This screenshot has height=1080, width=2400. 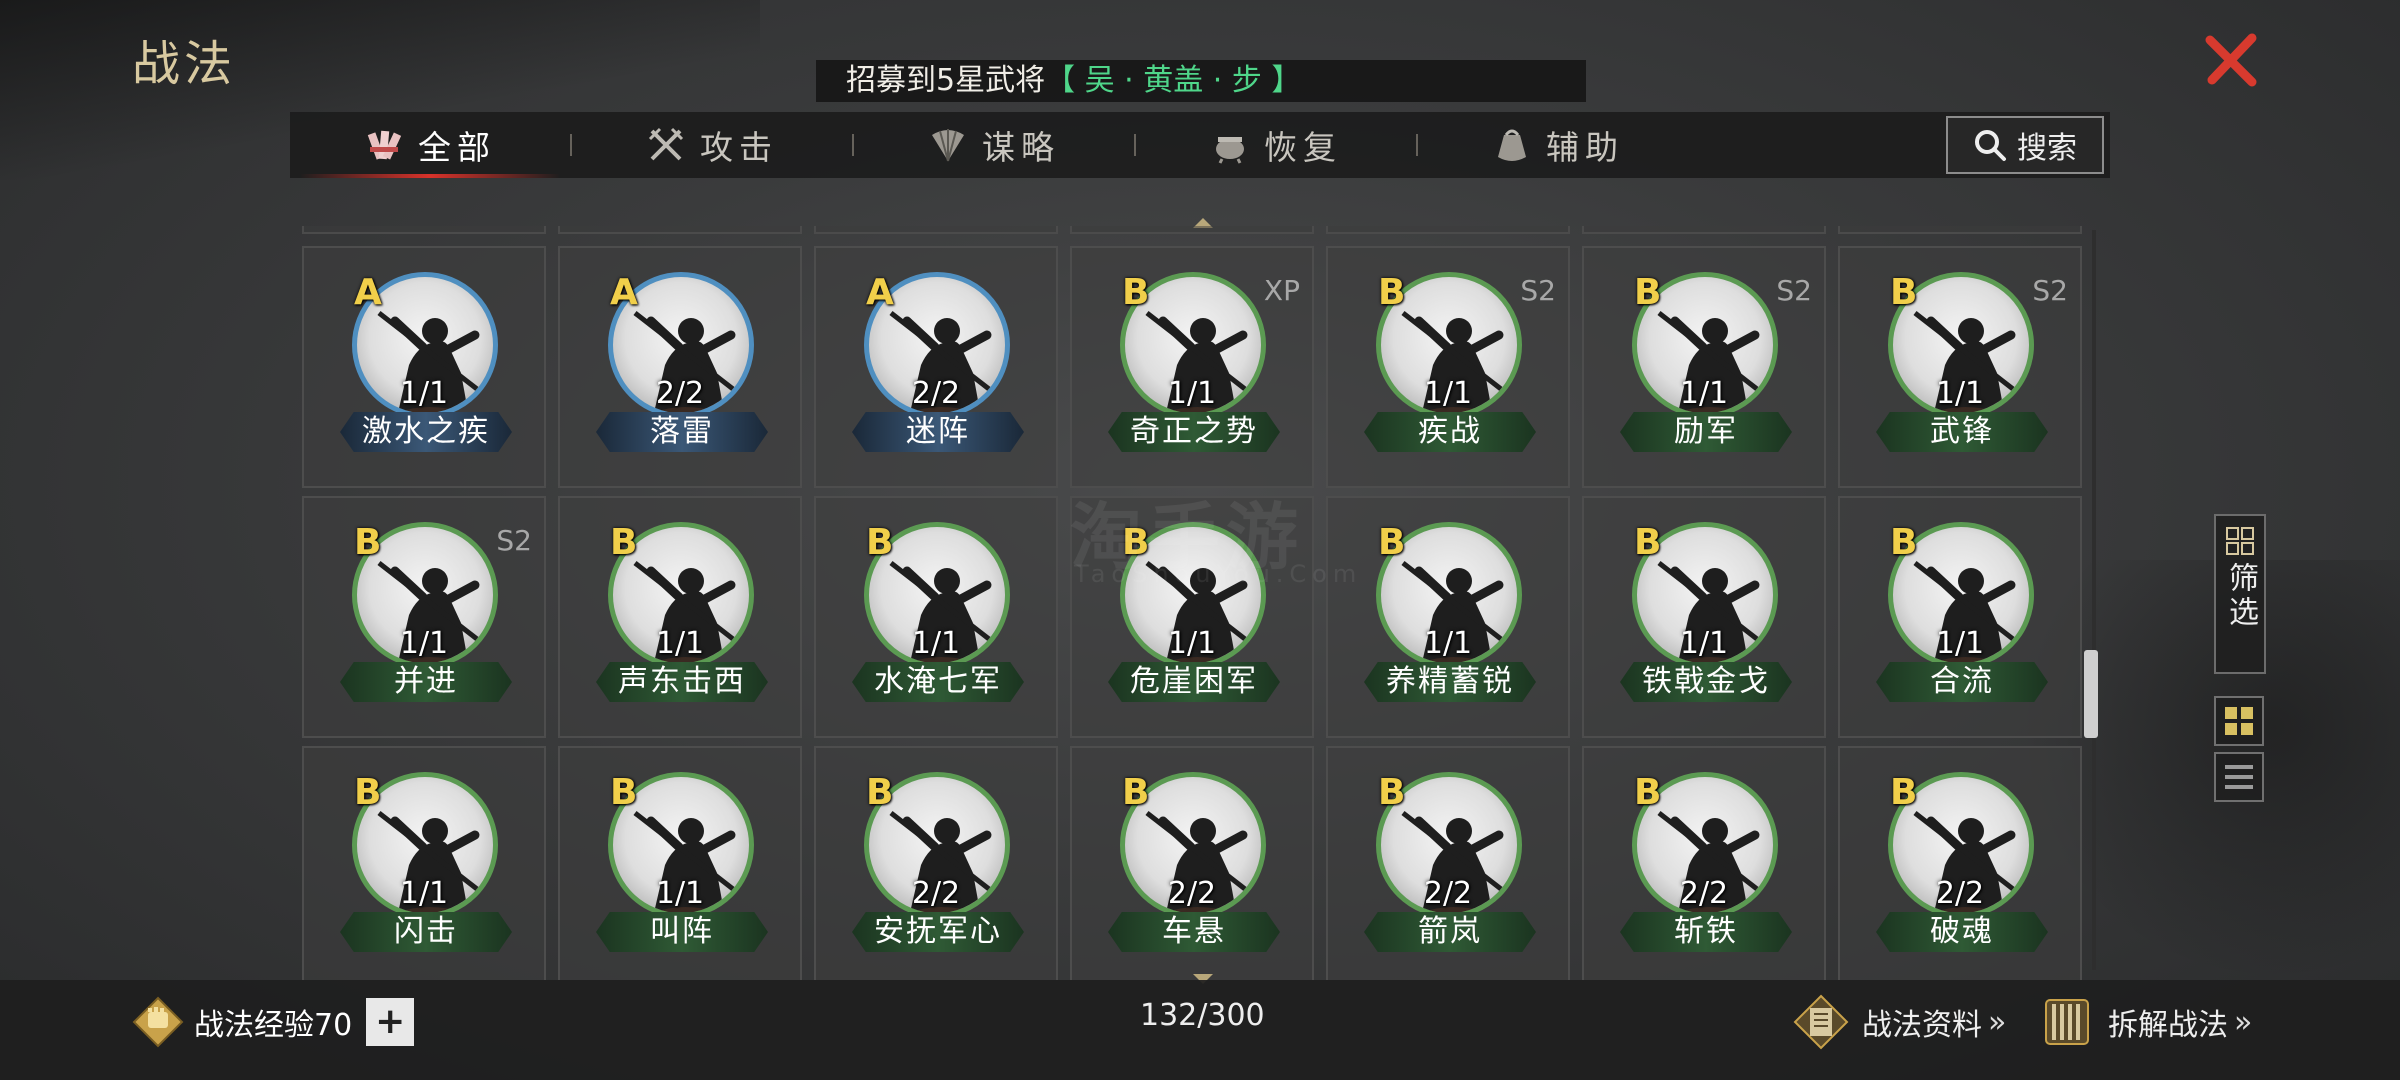 I want to click on crossed-swords-icon, so click(x=666, y=144).